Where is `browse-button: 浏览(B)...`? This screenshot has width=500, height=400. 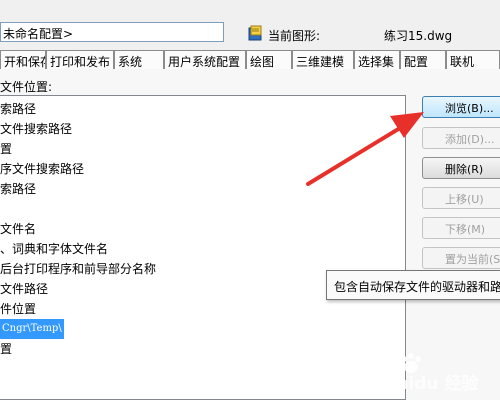 browse-button: 浏览(B)... is located at coordinates (461, 107).